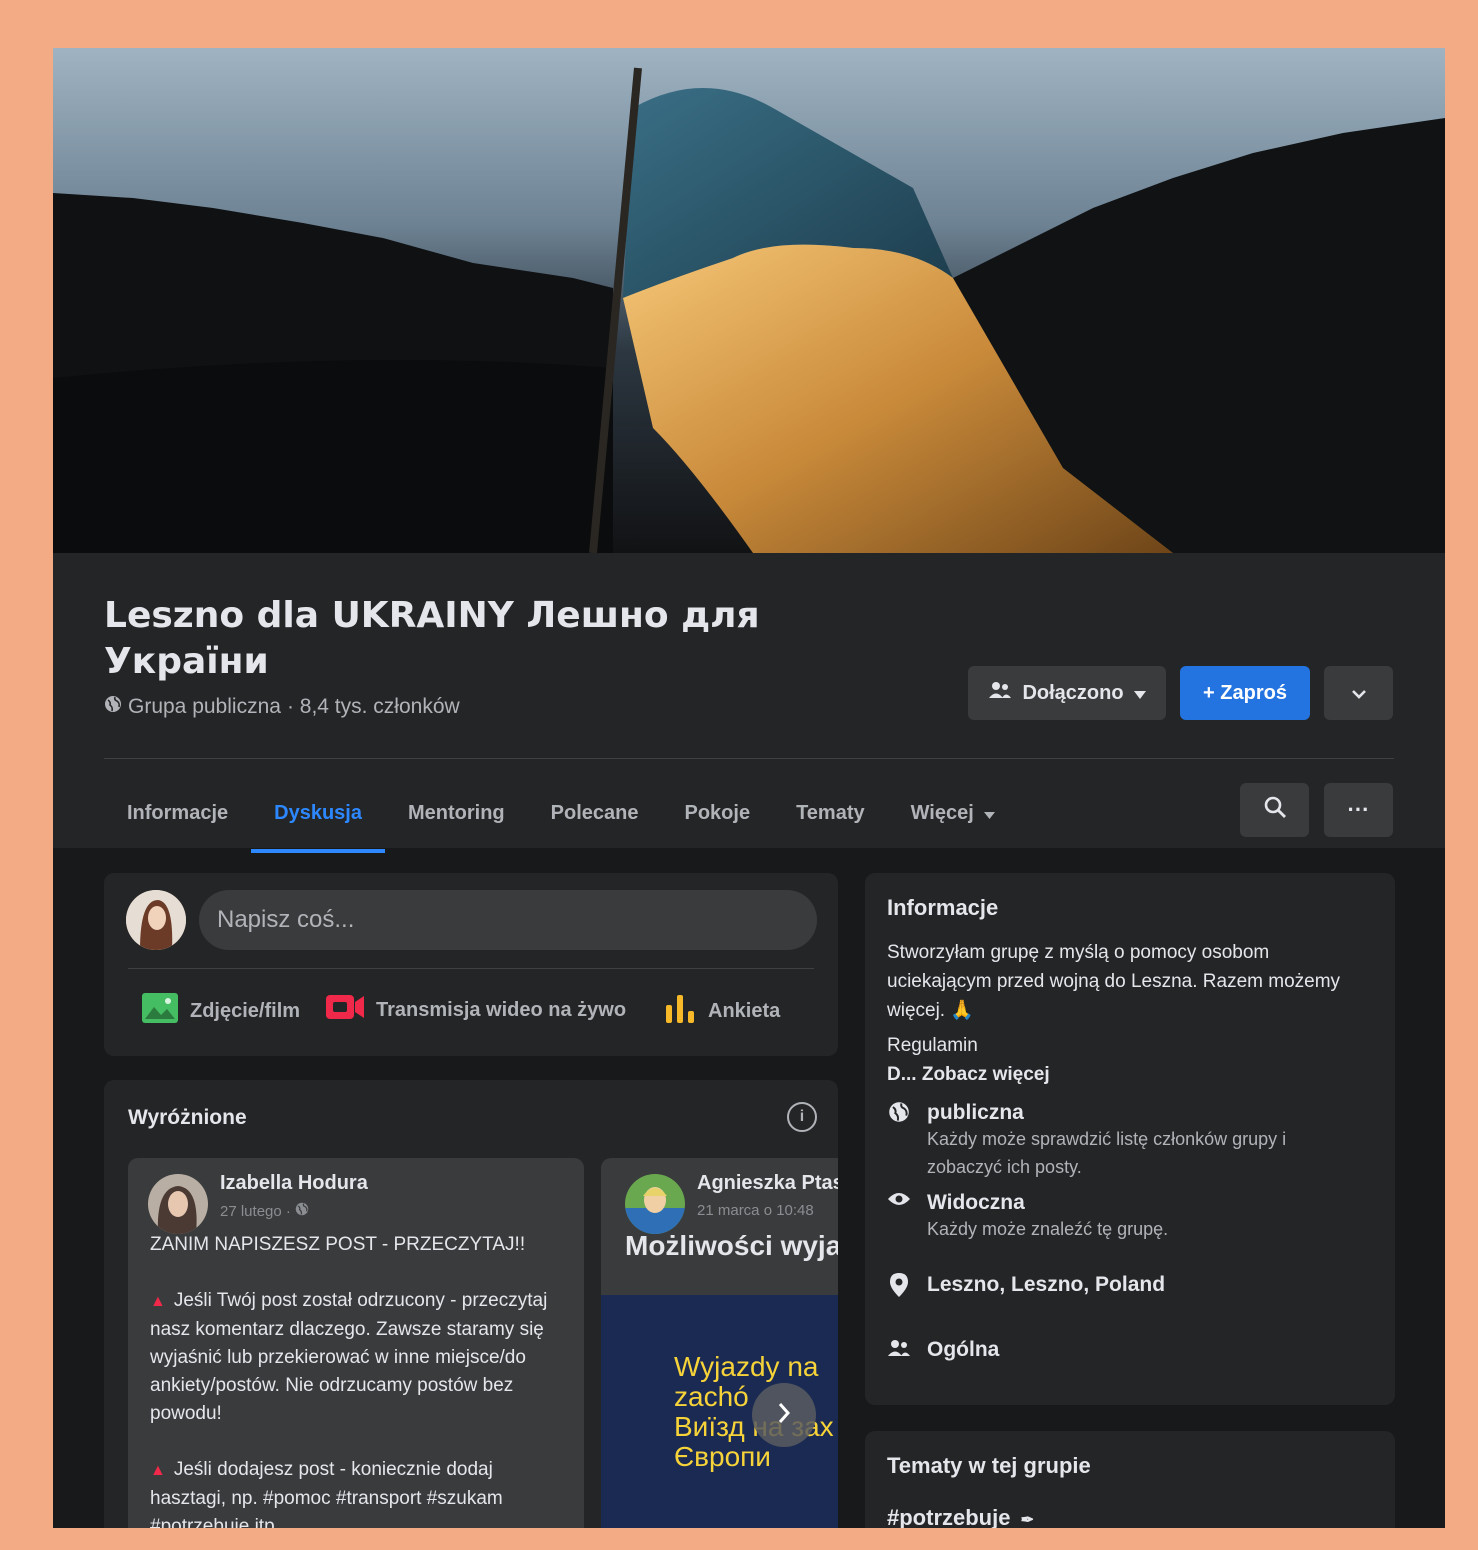  Describe the element at coordinates (963, 1349) in the screenshot. I see `category-text: Ogólna` at that location.